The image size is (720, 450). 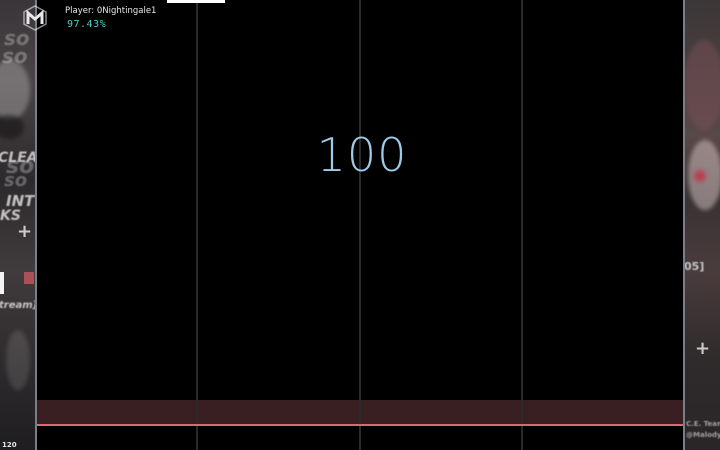 What do you see at coordinates (196, 1) in the screenshot?
I see `song-progress-bar` at bounding box center [196, 1].